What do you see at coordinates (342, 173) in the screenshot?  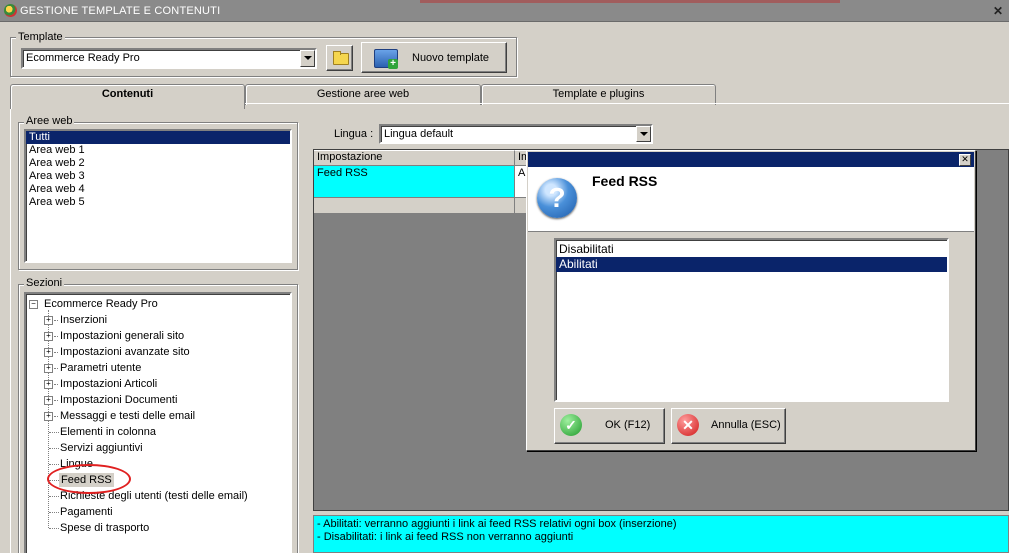 I see `grid-cell-name: Feed RSS` at bounding box center [342, 173].